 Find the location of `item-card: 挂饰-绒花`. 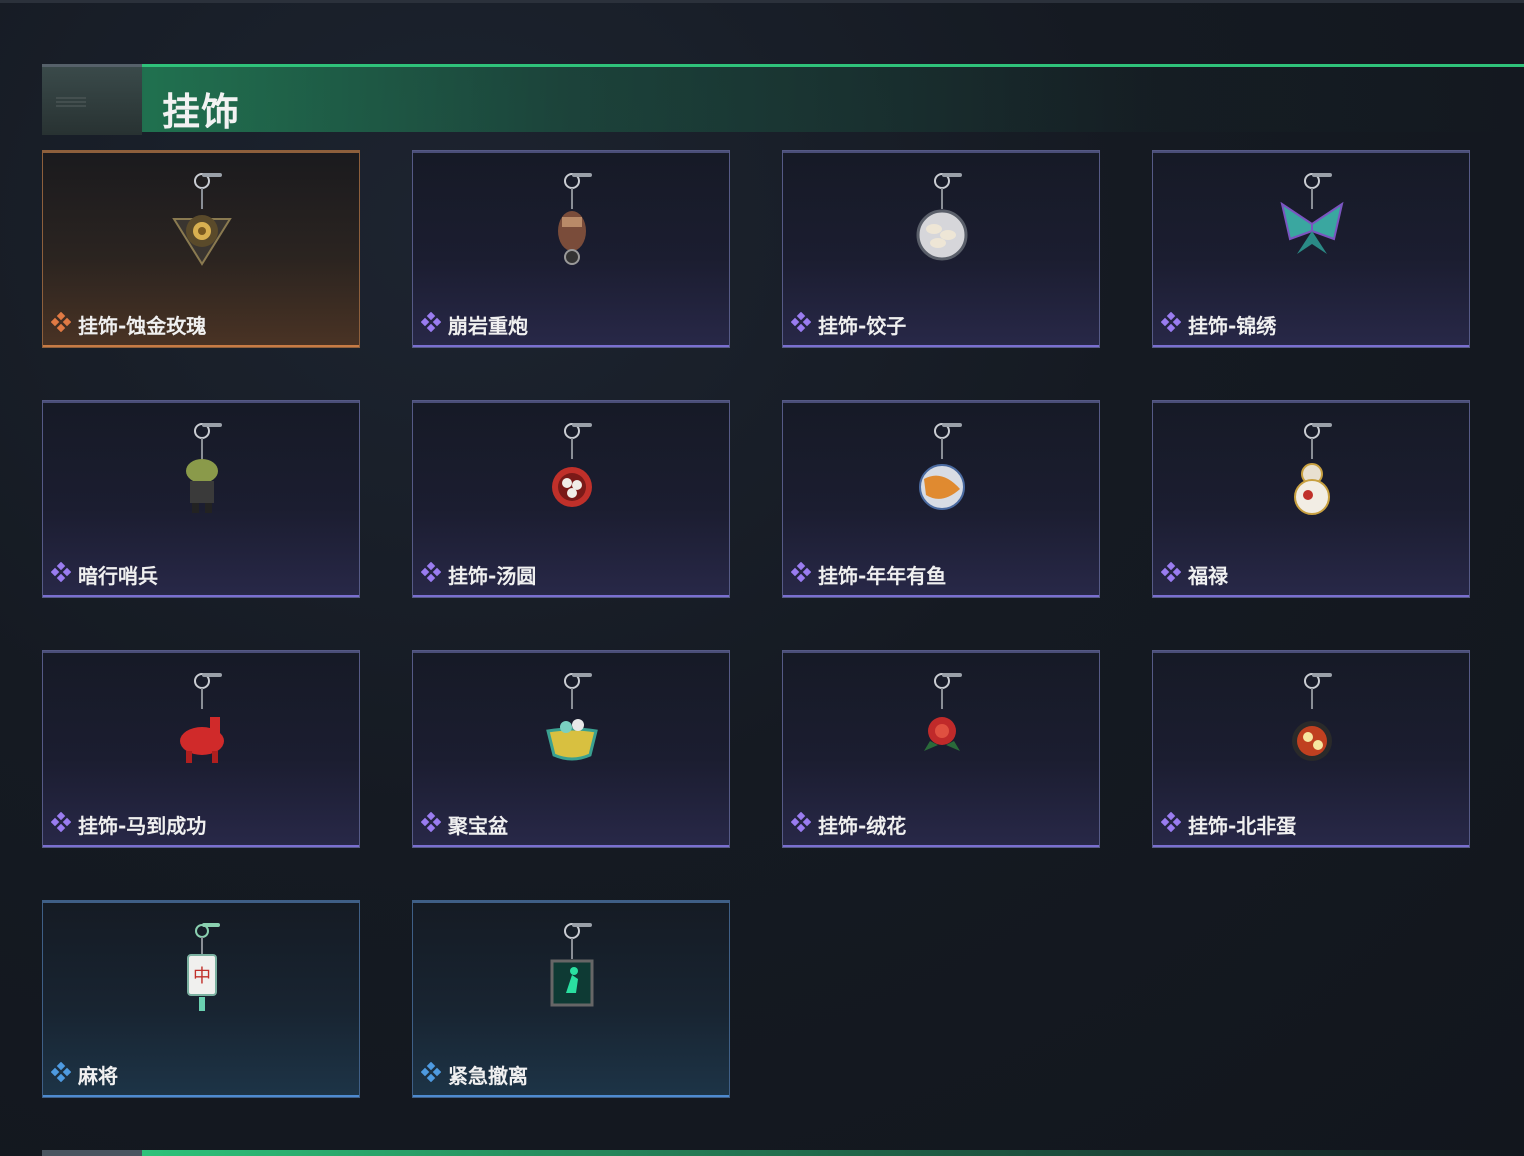

item-card: 挂饰-绒花 is located at coordinates (941, 749).